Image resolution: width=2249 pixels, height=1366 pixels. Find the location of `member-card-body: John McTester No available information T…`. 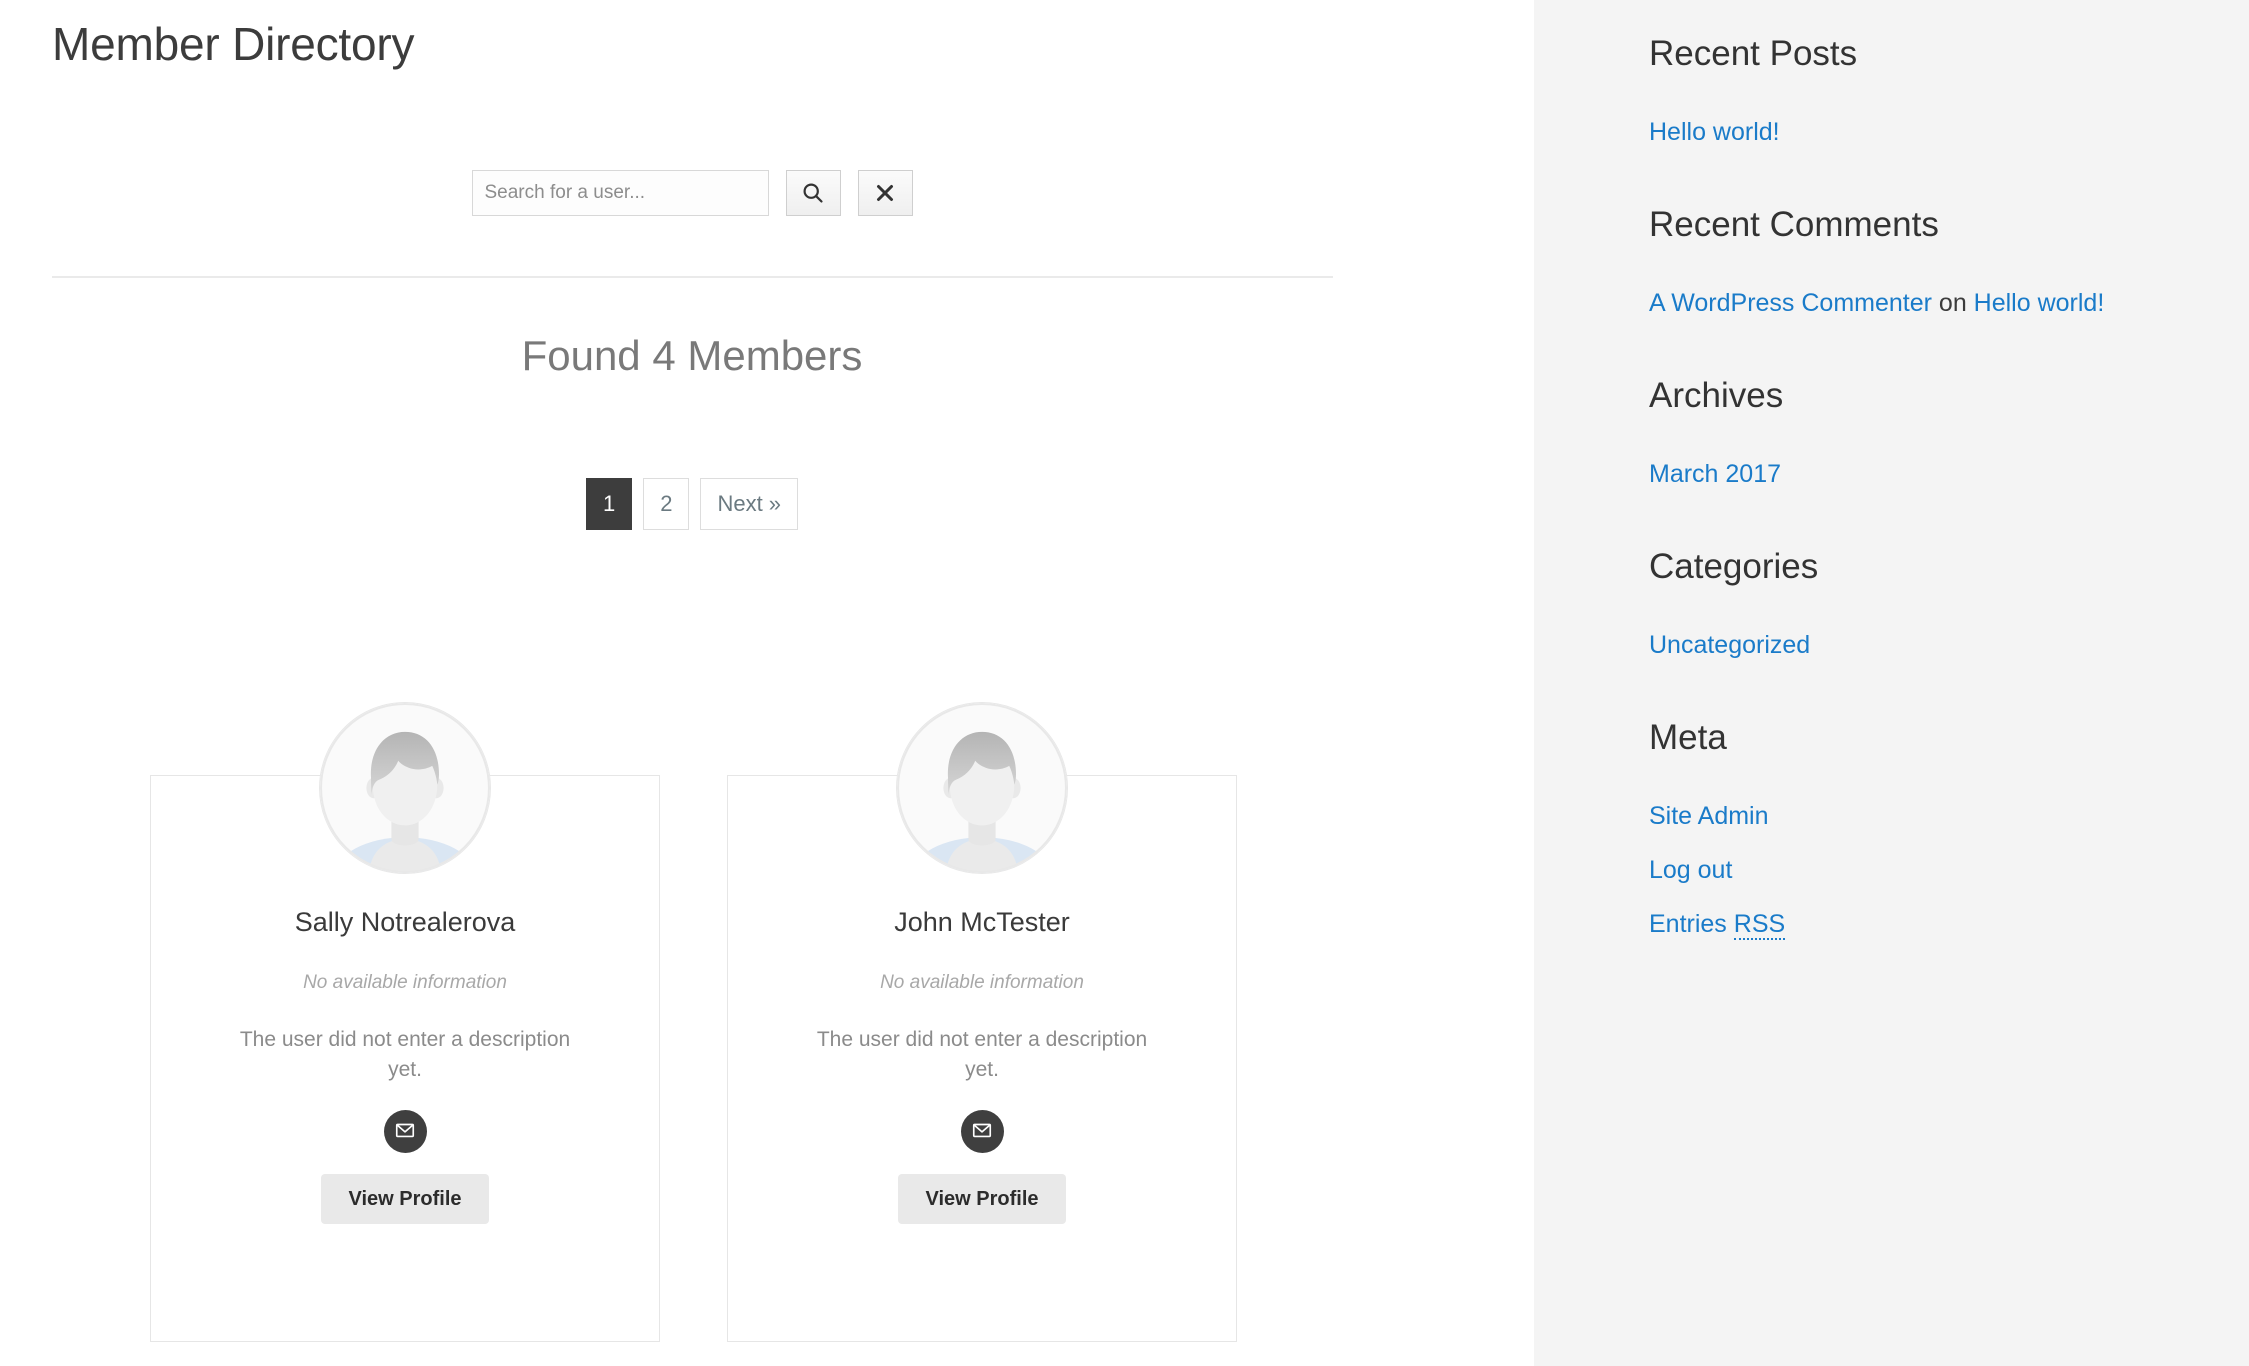

member-card-body: John McTester No available information T… is located at coordinates (982, 1064).